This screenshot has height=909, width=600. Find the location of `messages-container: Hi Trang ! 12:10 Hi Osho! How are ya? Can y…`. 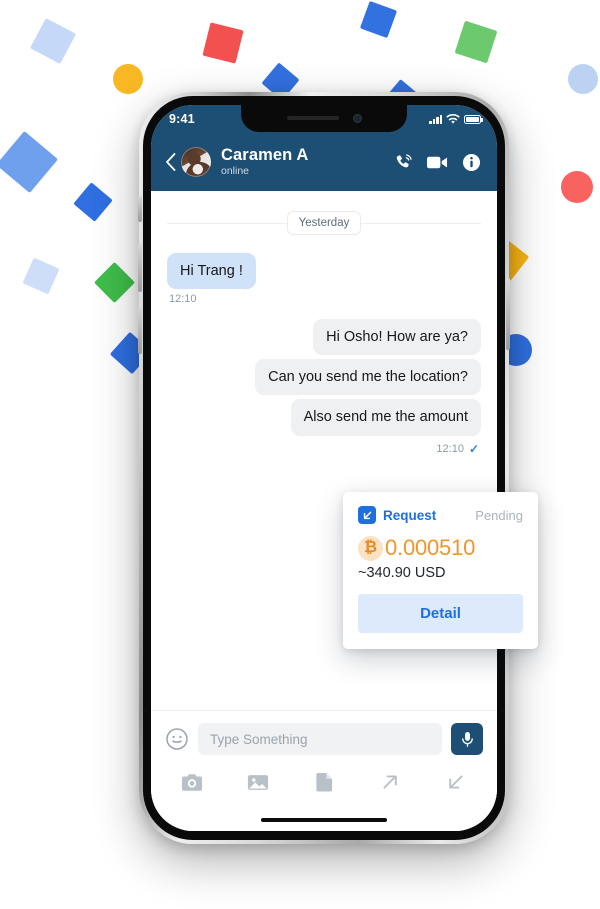

messages-container: Hi Trang ! 12:10 Hi Osho! How are ya? Can y… is located at coordinates (324, 354).